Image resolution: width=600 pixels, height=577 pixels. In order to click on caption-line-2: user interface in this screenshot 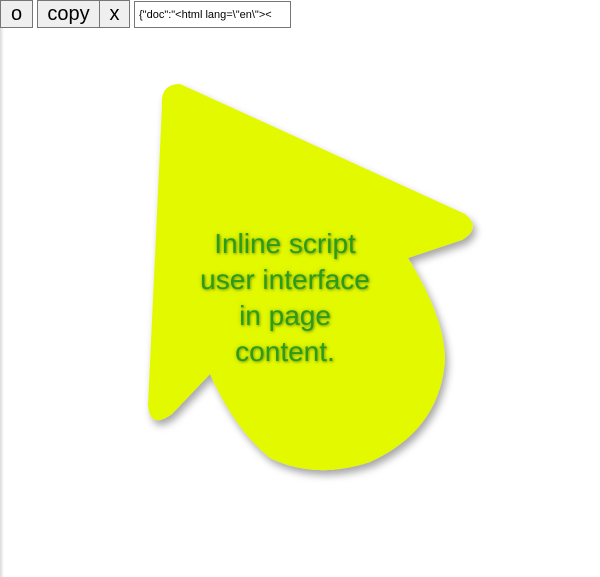, I will do `click(285, 279)`.